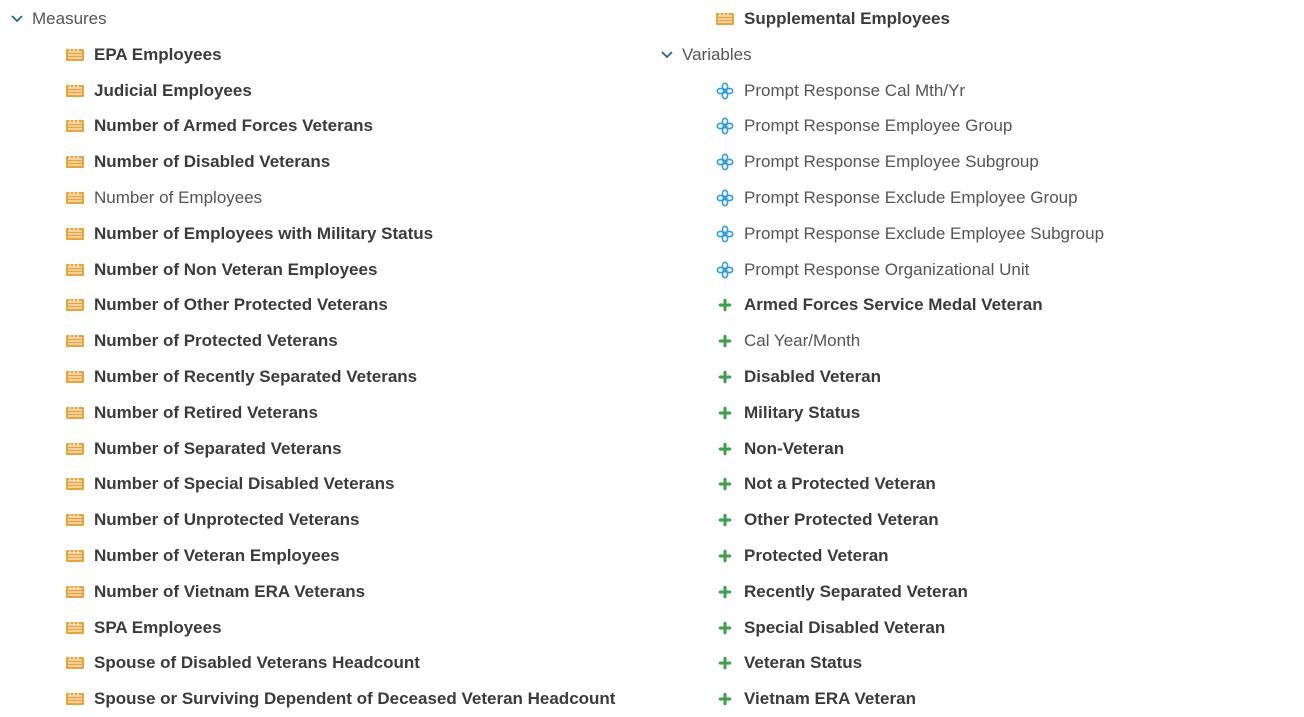 This screenshot has width=1304, height=717. What do you see at coordinates (206, 412) in the screenshot?
I see `tree-item-label: Number of Retired Veterans` at bounding box center [206, 412].